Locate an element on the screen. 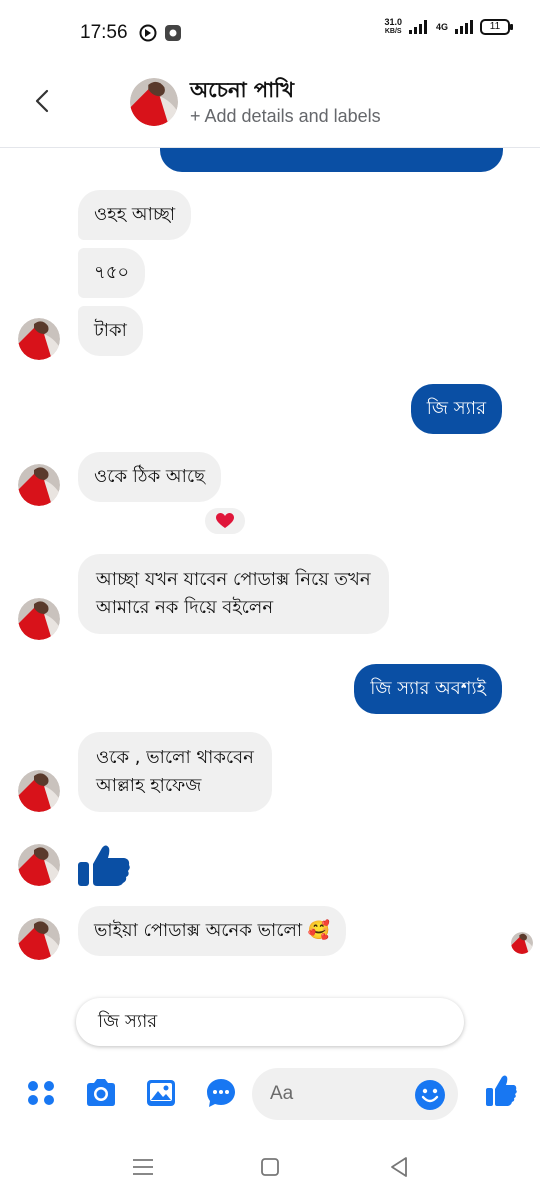 The width and height of the screenshot is (540, 1200). incoming-message: ভাইয়া পোডাক্স অনেক ভালো 🥰 is located at coordinates (212, 931).